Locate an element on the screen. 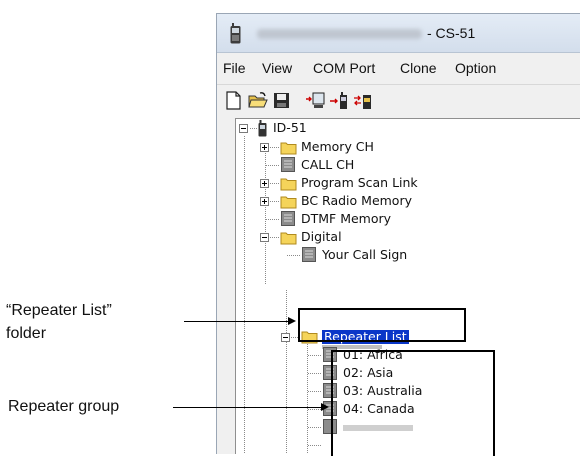 The height and width of the screenshot is (456, 580). leader-line-repeater-list is located at coordinates (236, 321).